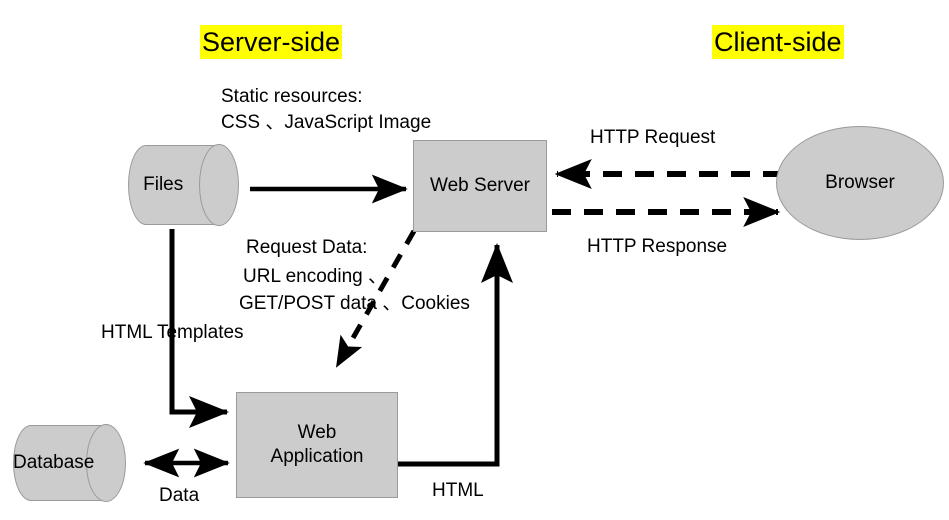  Describe the element at coordinates (172, 332) in the screenshot. I see `label-html-templates: HTML Templates` at that location.